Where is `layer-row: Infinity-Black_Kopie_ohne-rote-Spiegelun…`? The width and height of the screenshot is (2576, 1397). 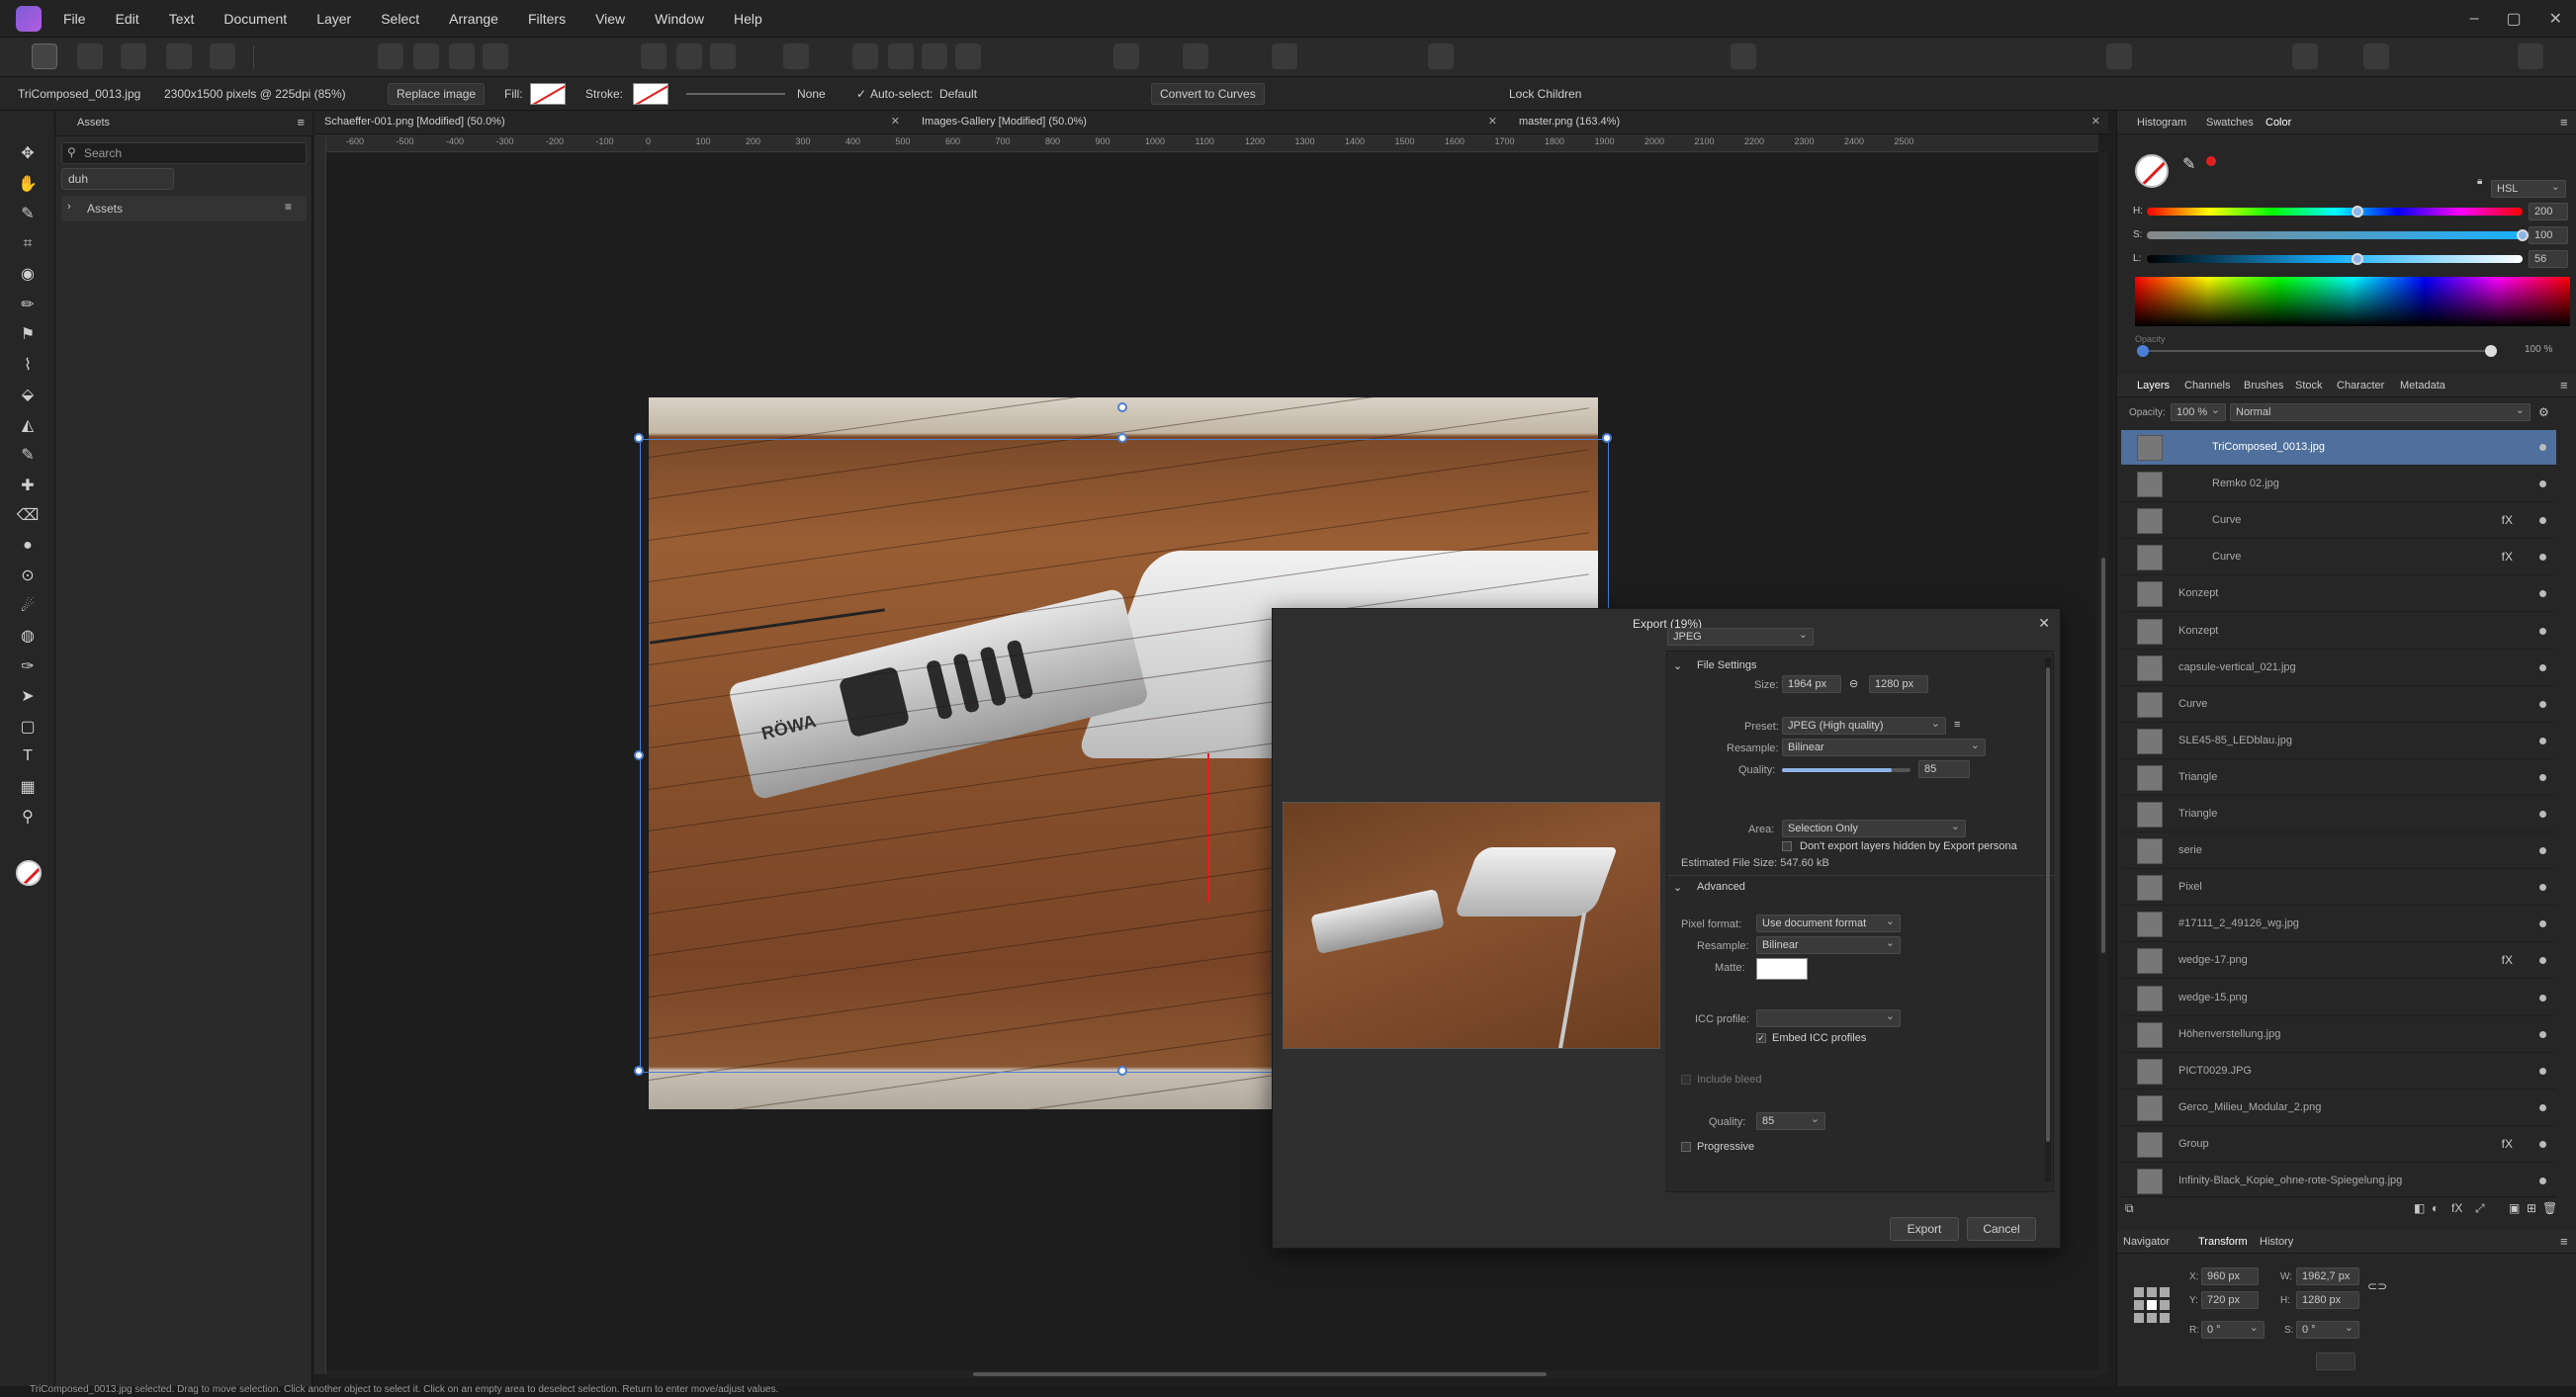
layer-row: Infinity-Black_Kopie_ohne-rote-Spiegelun… is located at coordinates (2338, 1181).